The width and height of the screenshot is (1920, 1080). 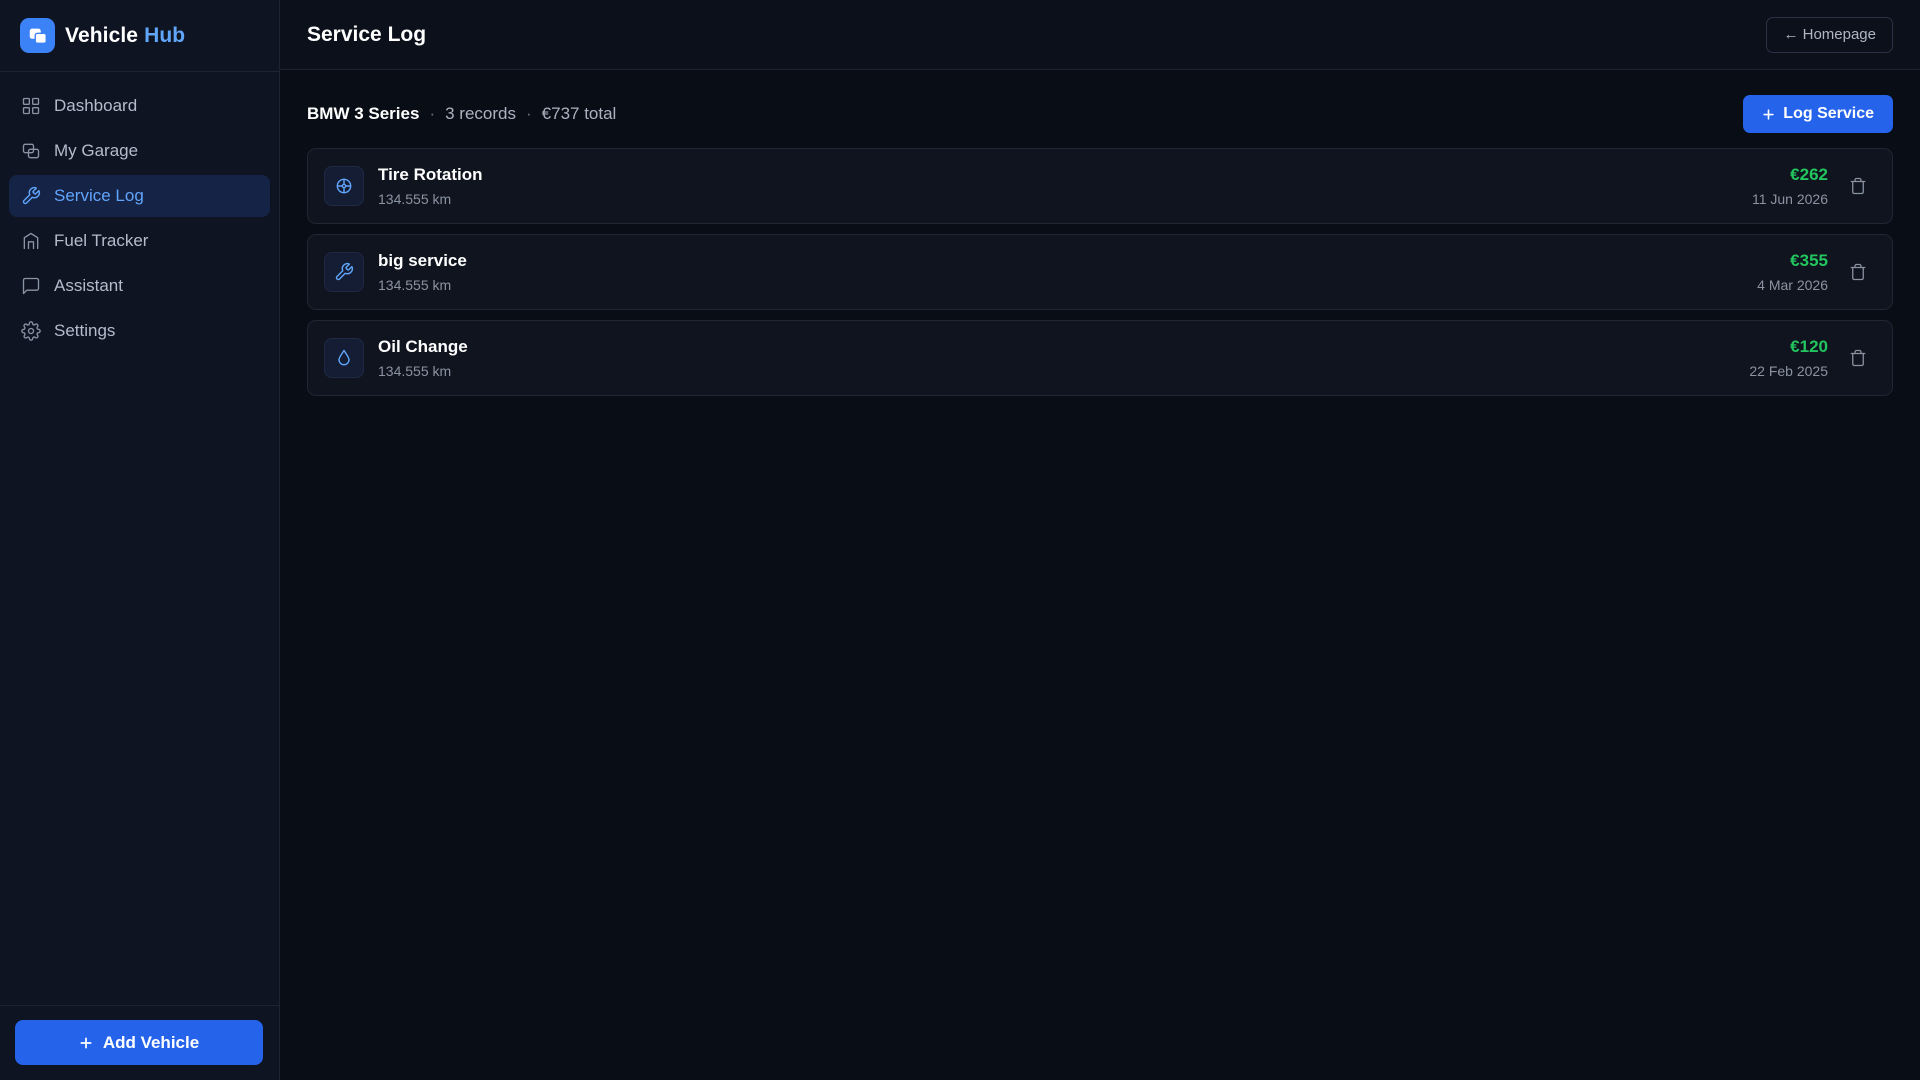 What do you see at coordinates (422, 272) in the screenshot?
I see `record-info: big service 134.555 km` at bounding box center [422, 272].